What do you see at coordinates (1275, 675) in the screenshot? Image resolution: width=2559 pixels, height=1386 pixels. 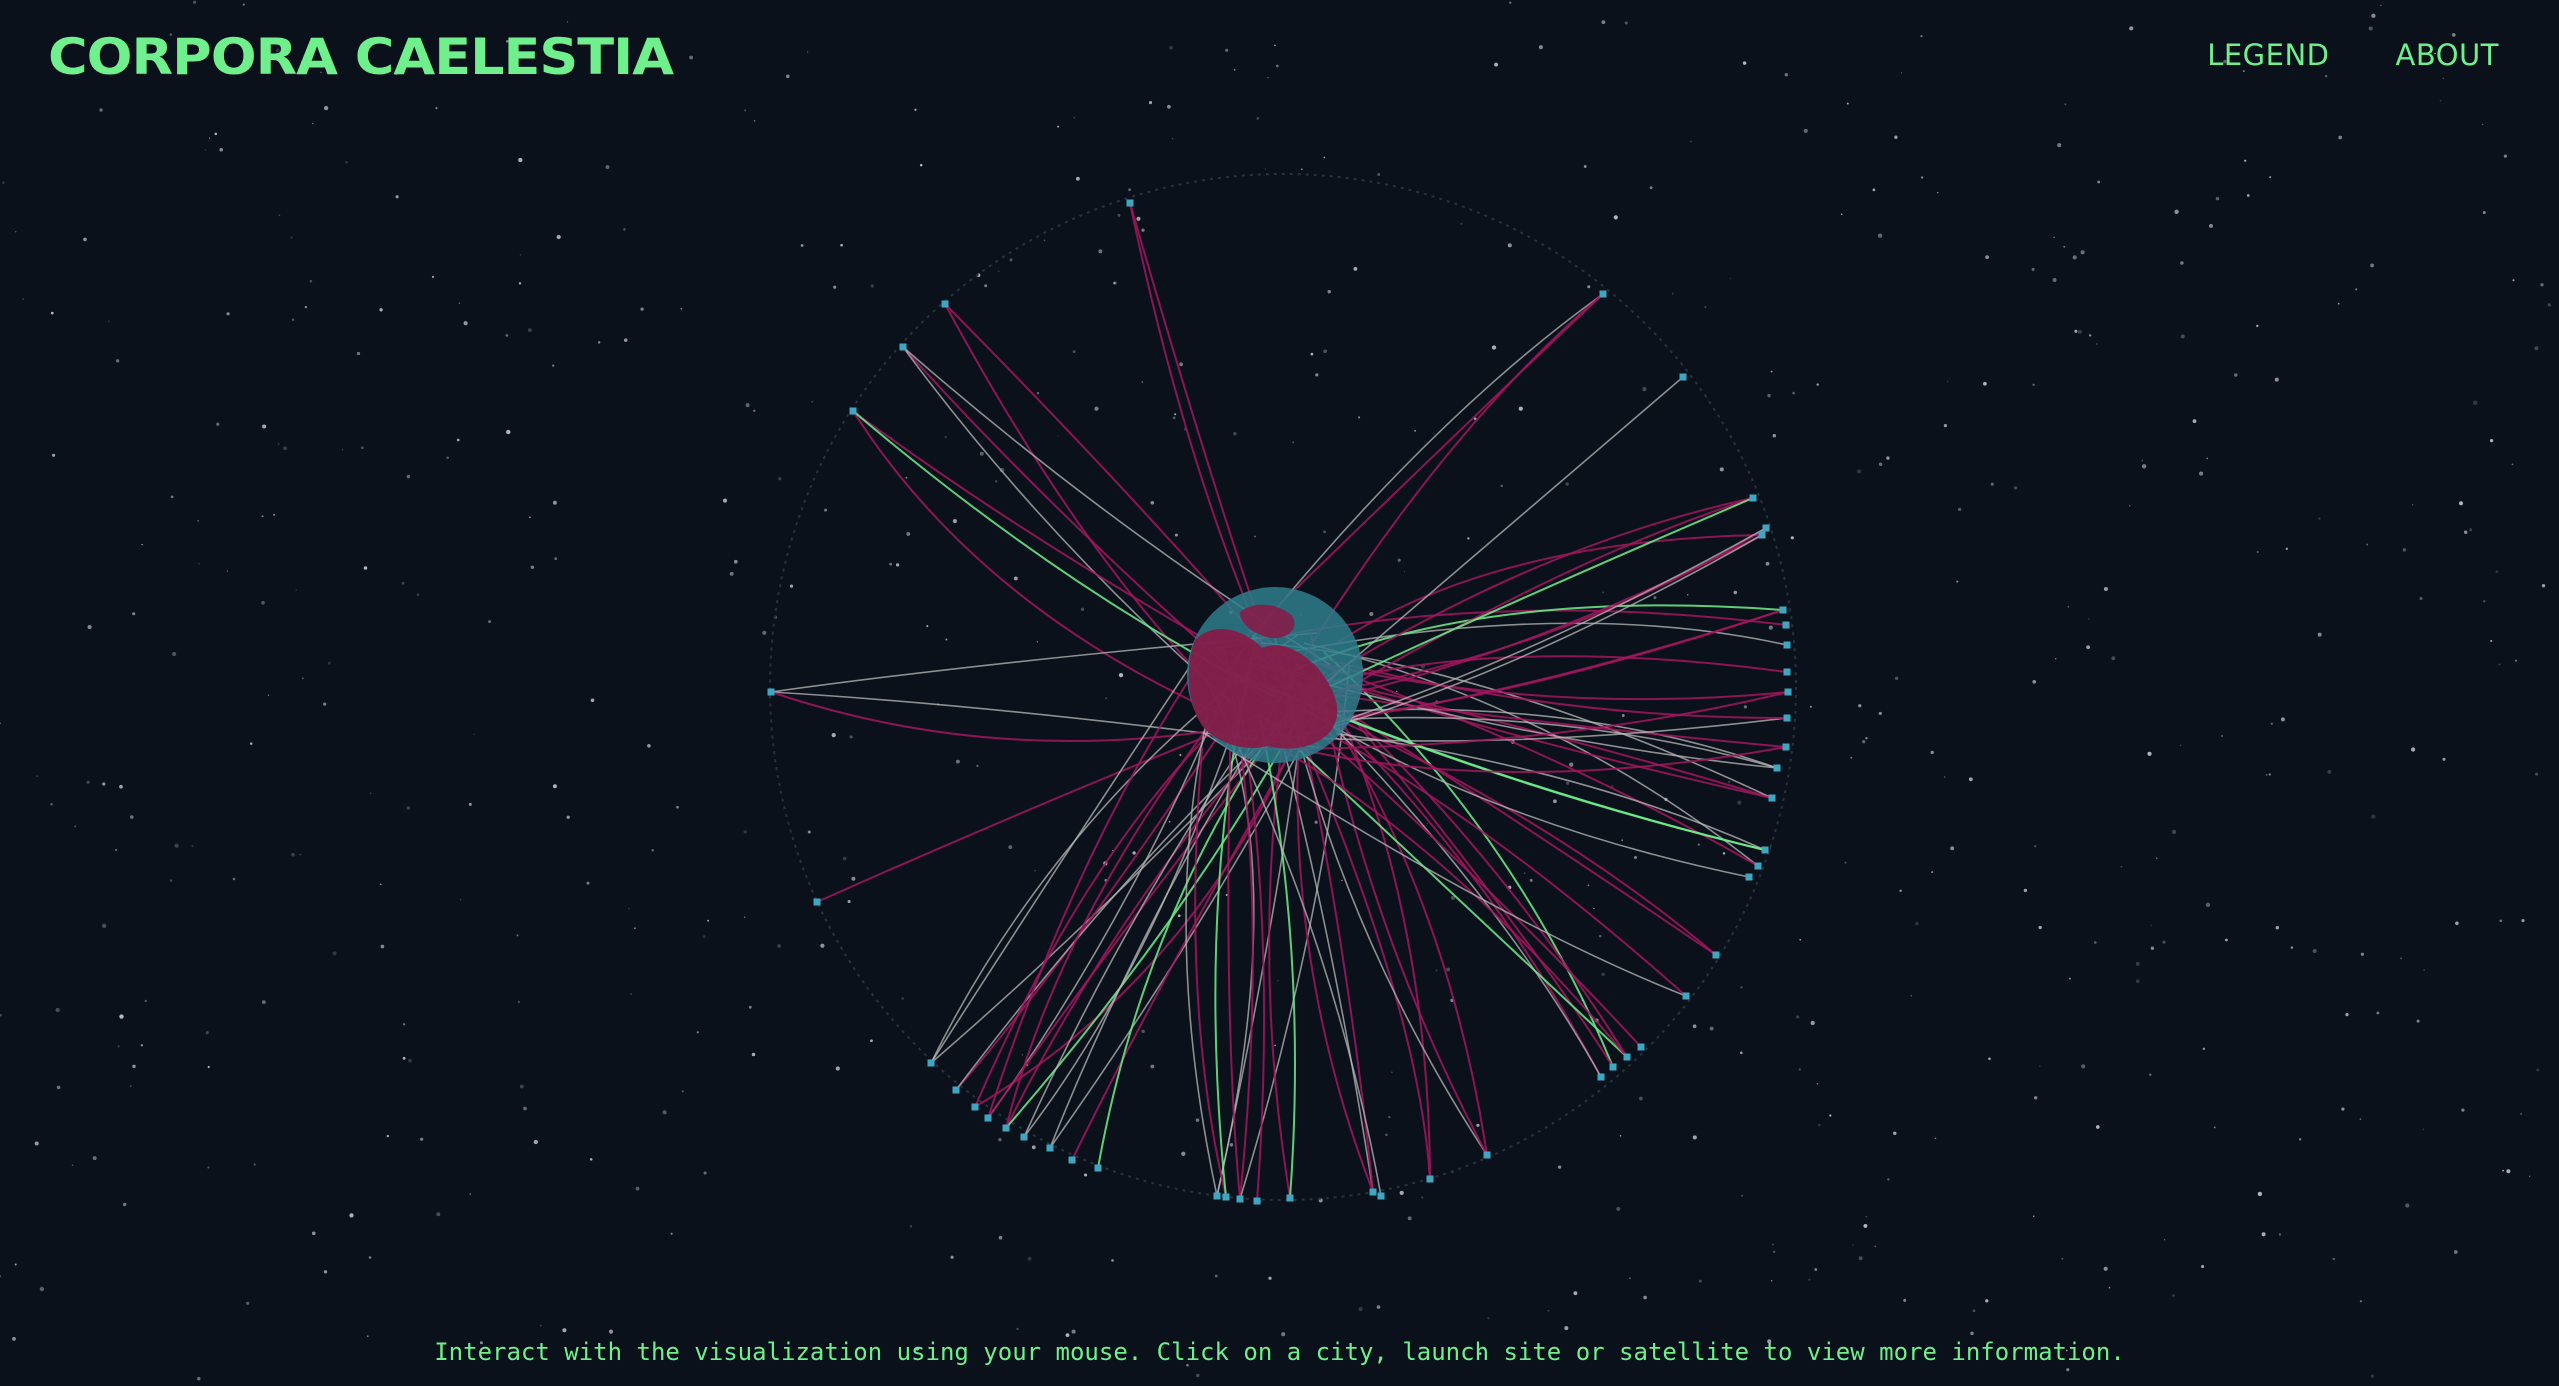 I see `earth-globe` at bounding box center [1275, 675].